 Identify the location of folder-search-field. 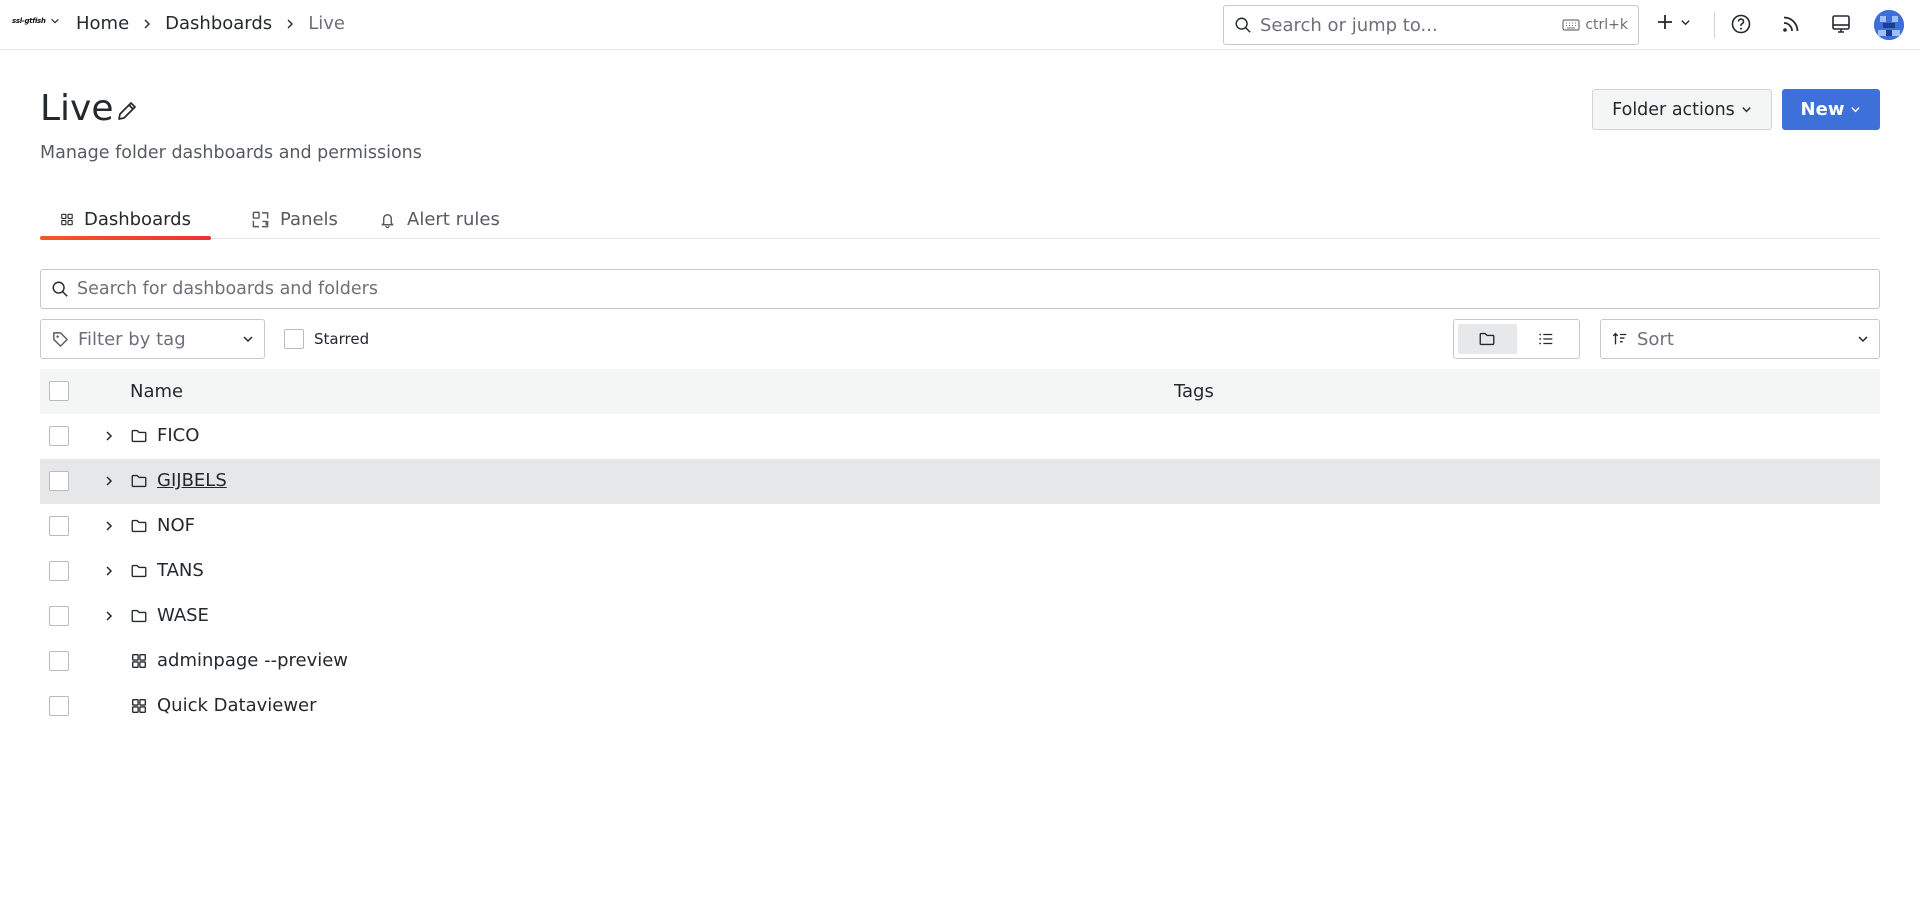
(960, 289).